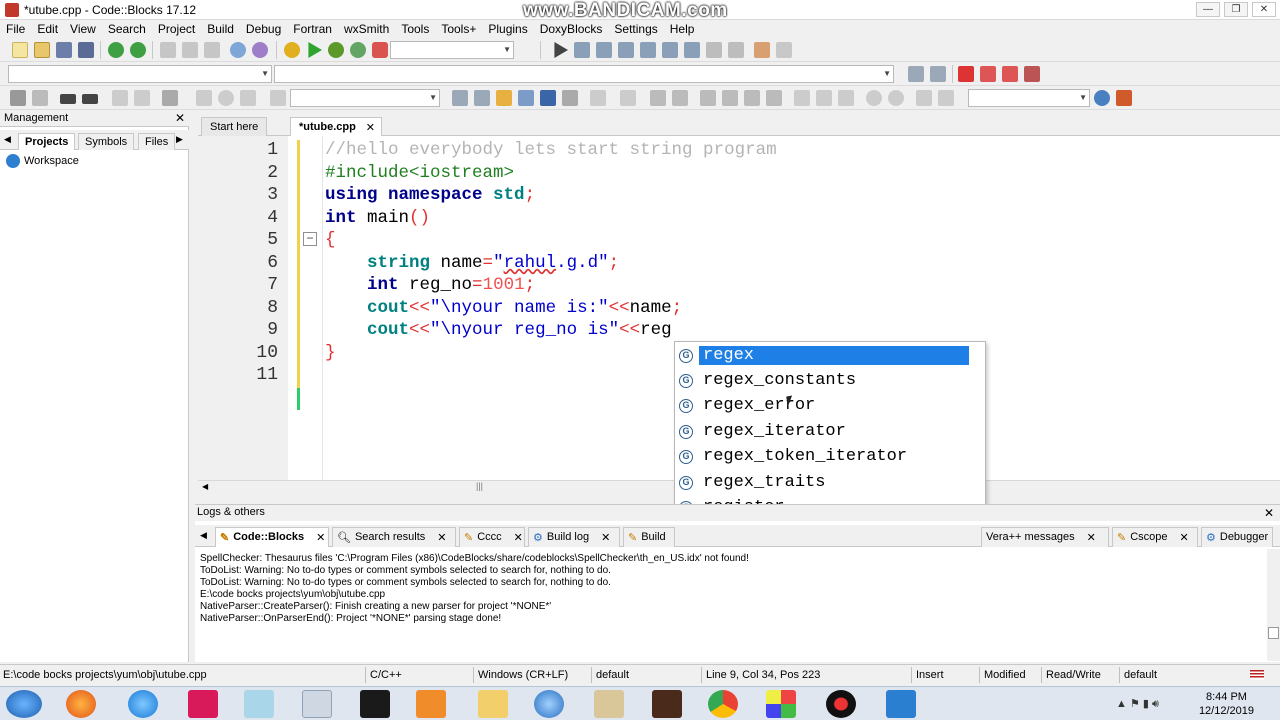  Describe the element at coordinates (458, 29) in the screenshot. I see `menu-tools-plus: Tools+` at that location.